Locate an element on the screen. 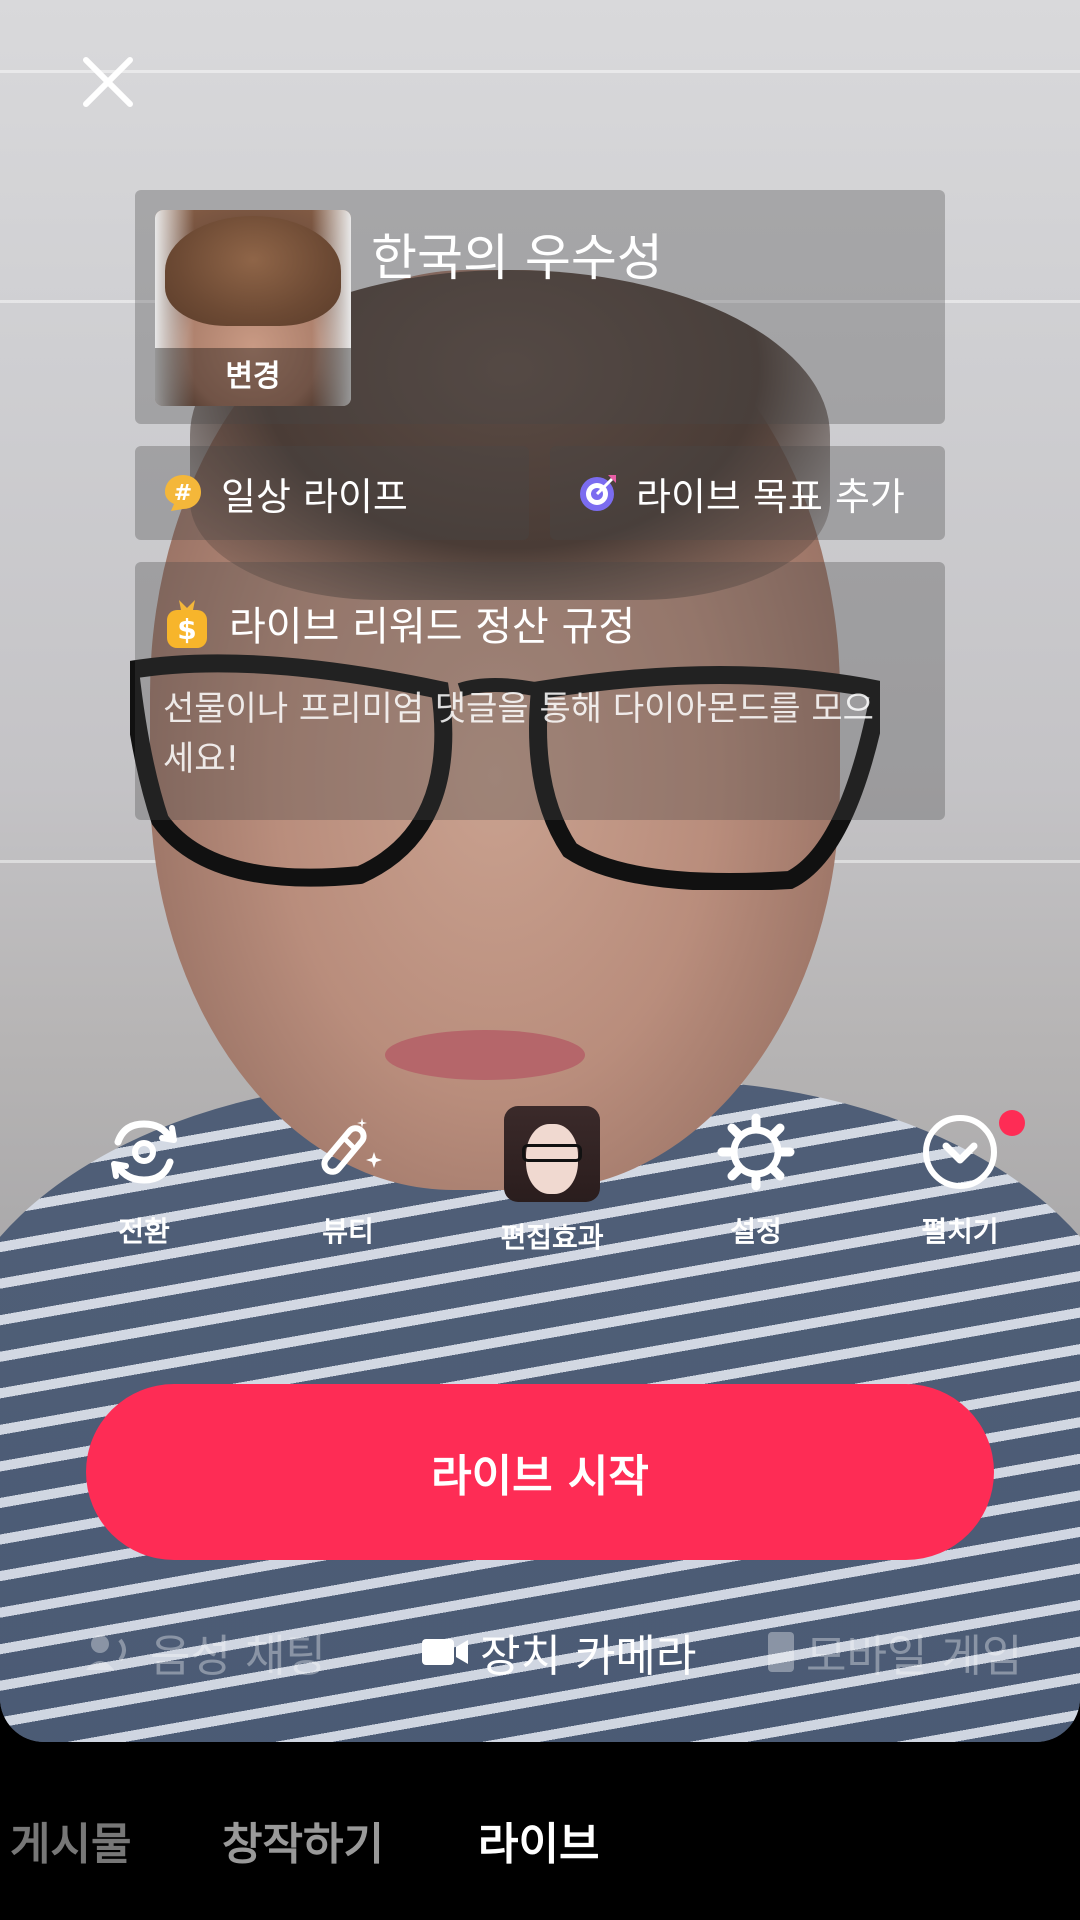 The height and width of the screenshot is (1920, 1080). effects-label: 편집효과 is located at coordinates (552, 1237).